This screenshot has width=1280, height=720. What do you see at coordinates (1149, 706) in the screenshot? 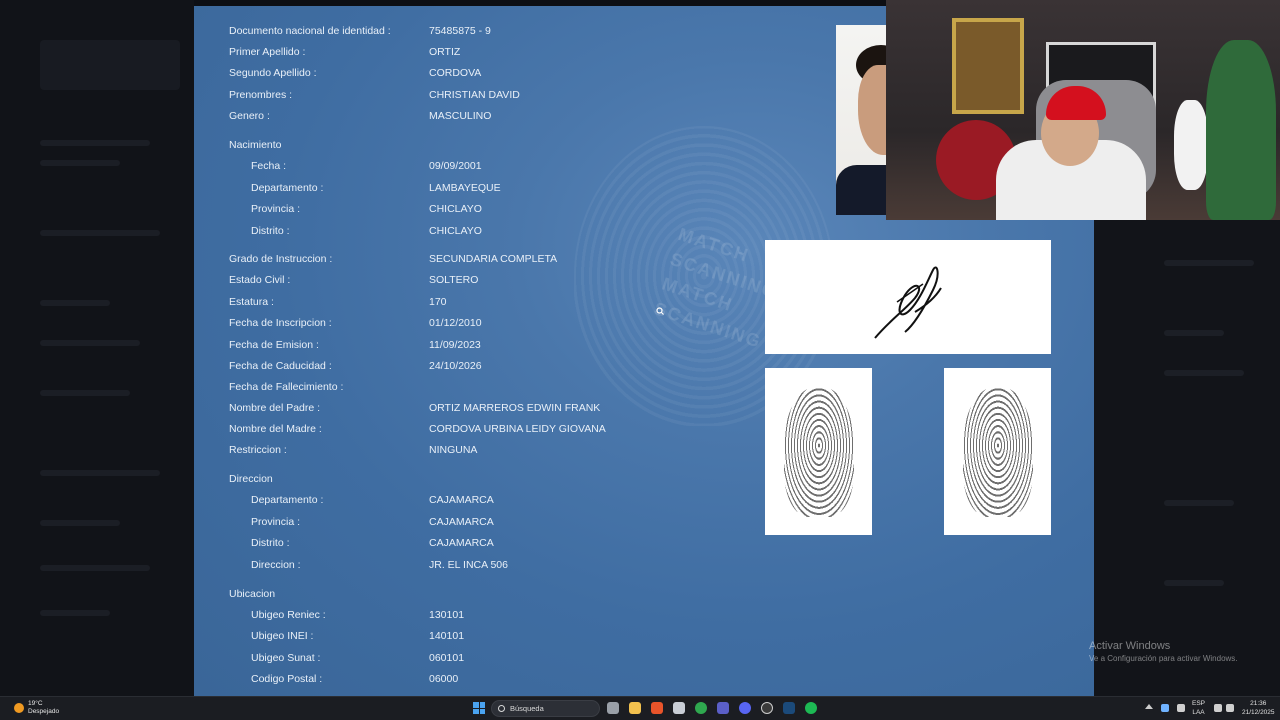
I see `tray-chevron-up-icon` at bounding box center [1149, 706].